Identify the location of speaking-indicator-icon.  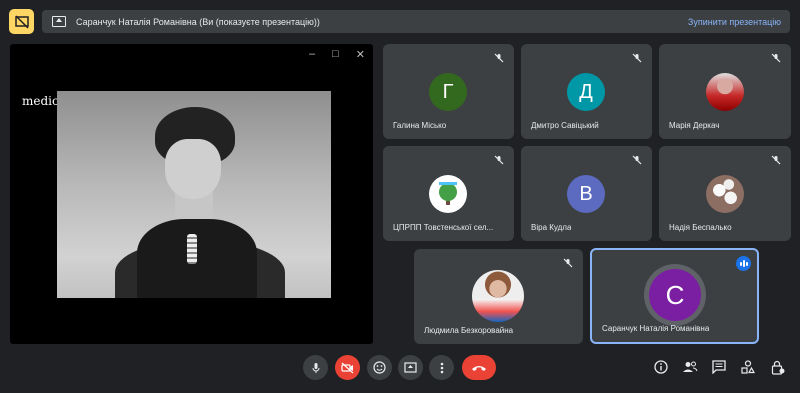
(743, 263).